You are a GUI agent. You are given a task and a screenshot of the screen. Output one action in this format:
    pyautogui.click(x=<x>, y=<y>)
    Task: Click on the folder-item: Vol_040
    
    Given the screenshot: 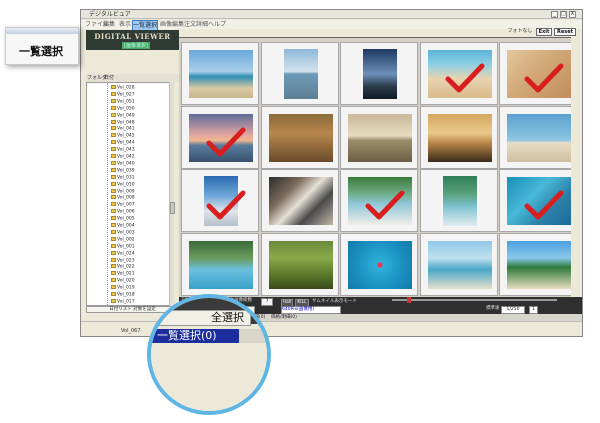 What is the action you would take?
    pyautogui.click(x=123, y=163)
    